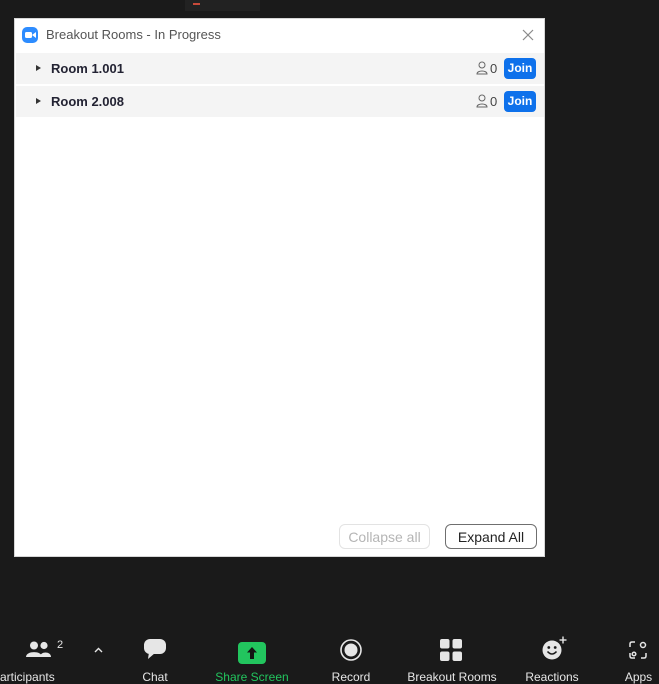 The width and height of the screenshot is (659, 684). Describe the element at coordinates (27, 677) in the screenshot. I see `participants-label: Participants` at that location.